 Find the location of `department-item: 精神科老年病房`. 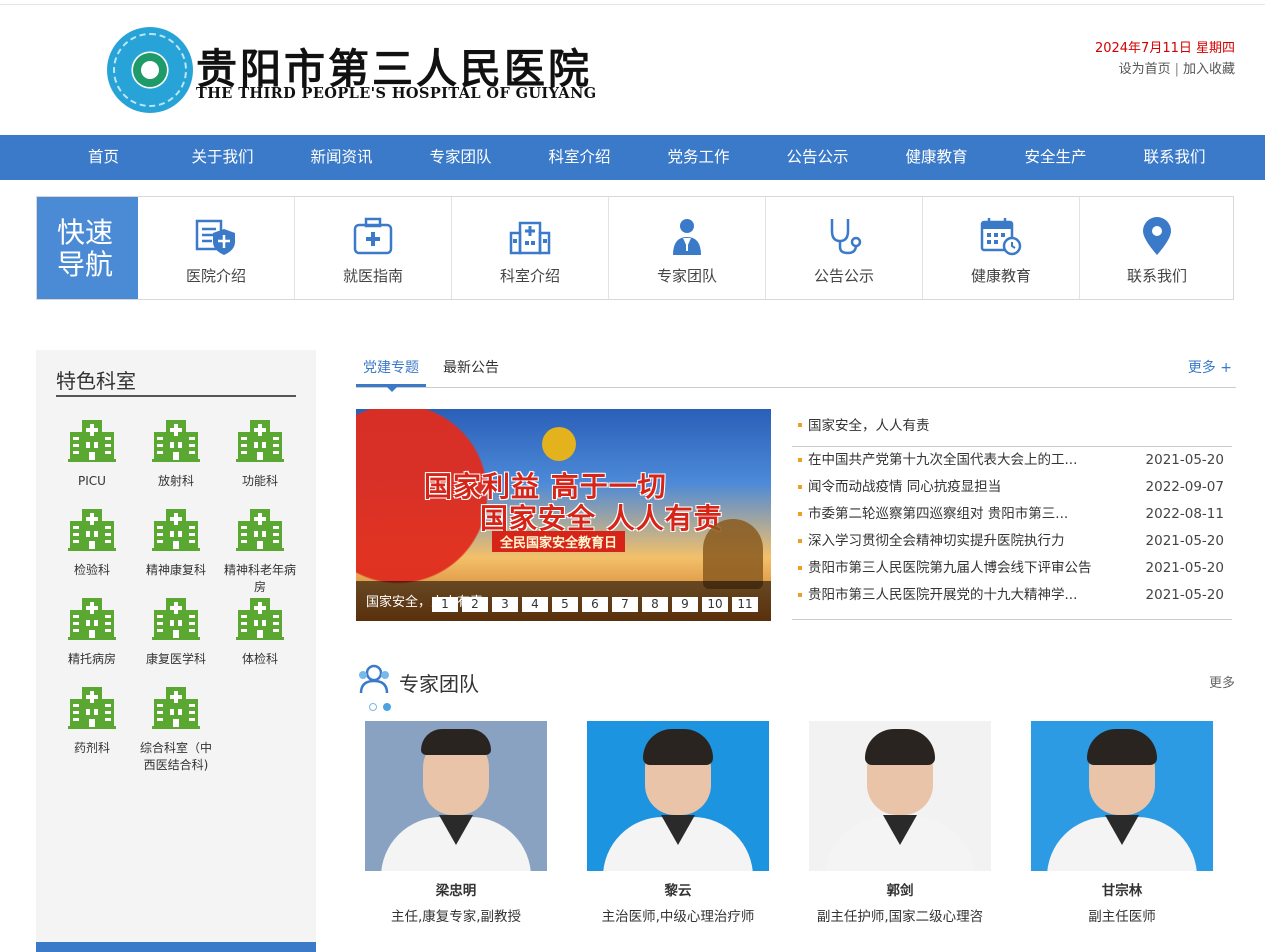

department-item: 精神科老年病房 is located at coordinates (260, 550).